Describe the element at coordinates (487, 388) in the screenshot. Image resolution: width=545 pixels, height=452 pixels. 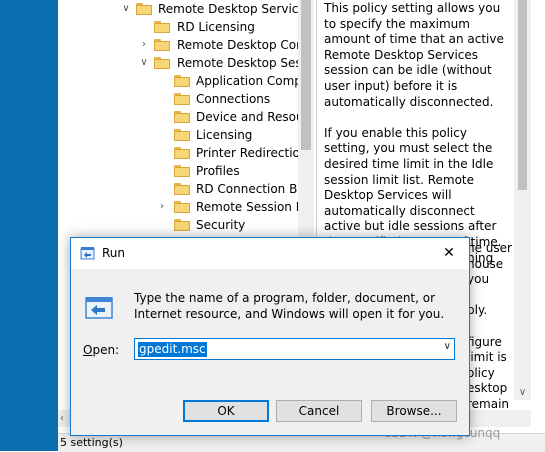
I see `description-fragment: esktop` at that location.